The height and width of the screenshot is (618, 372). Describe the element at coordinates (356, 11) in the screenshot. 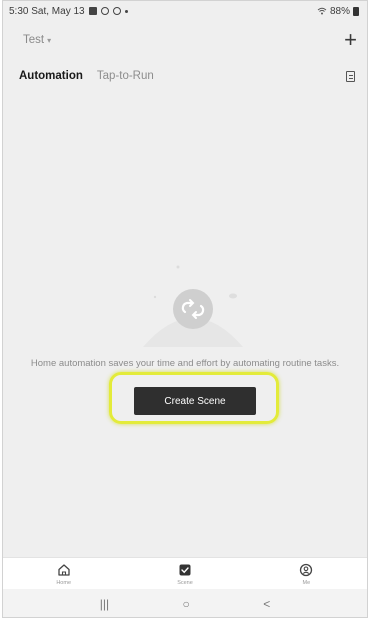

I see `battery-icon` at that location.